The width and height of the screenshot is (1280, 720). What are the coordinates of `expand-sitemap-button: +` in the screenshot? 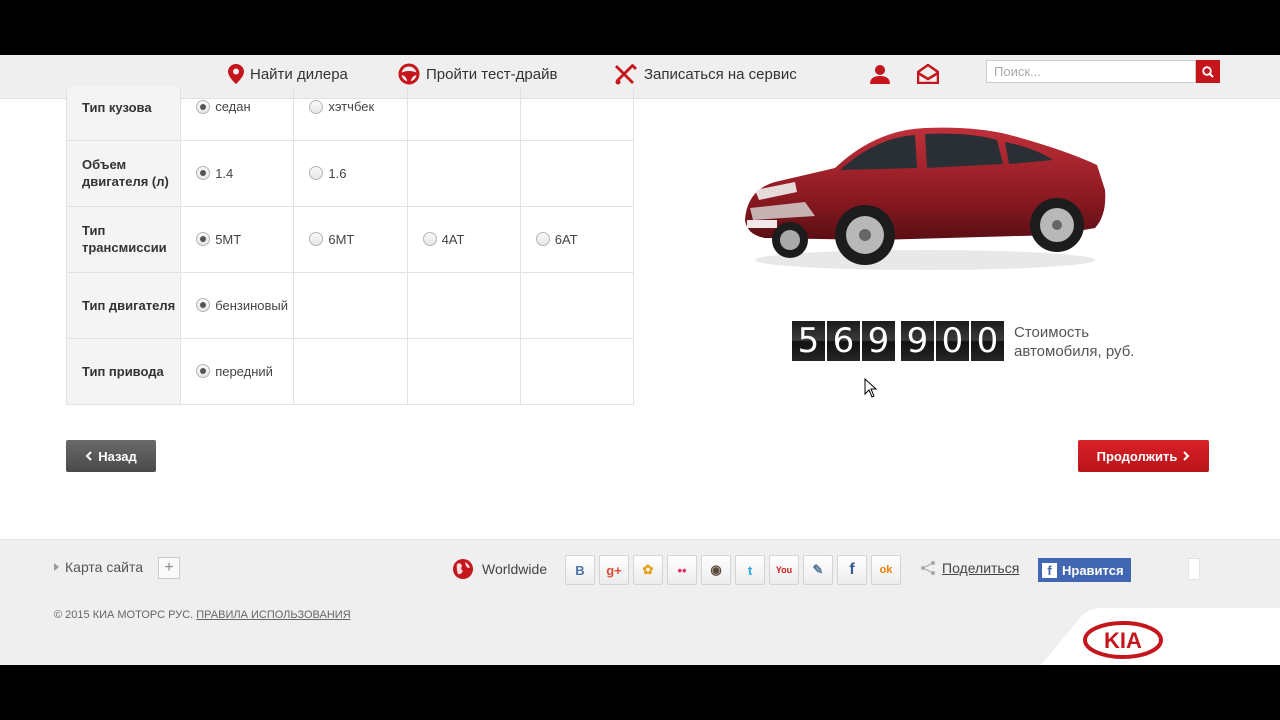 It's located at (169, 568).